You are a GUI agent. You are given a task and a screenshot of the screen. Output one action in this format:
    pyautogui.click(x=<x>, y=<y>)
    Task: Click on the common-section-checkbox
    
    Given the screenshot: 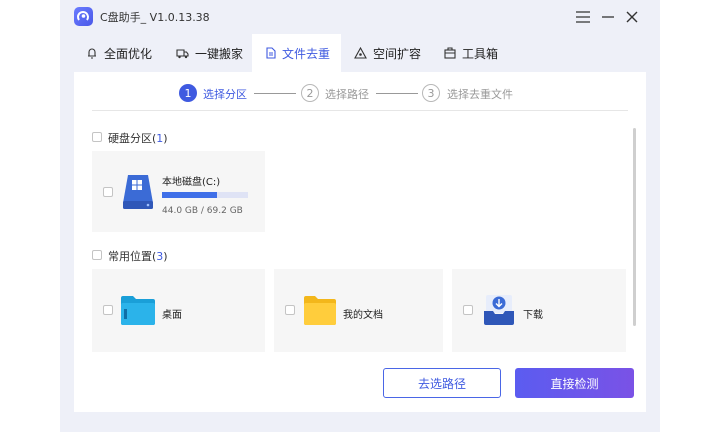 What is the action you would take?
    pyautogui.click(x=97, y=255)
    